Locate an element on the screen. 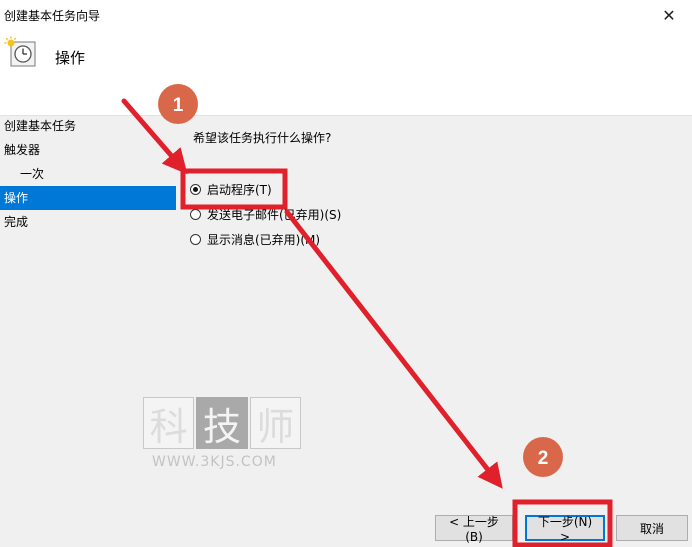 This screenshot has width=692, height=547. section-title: 操作 is located at coordinates (70, 58).